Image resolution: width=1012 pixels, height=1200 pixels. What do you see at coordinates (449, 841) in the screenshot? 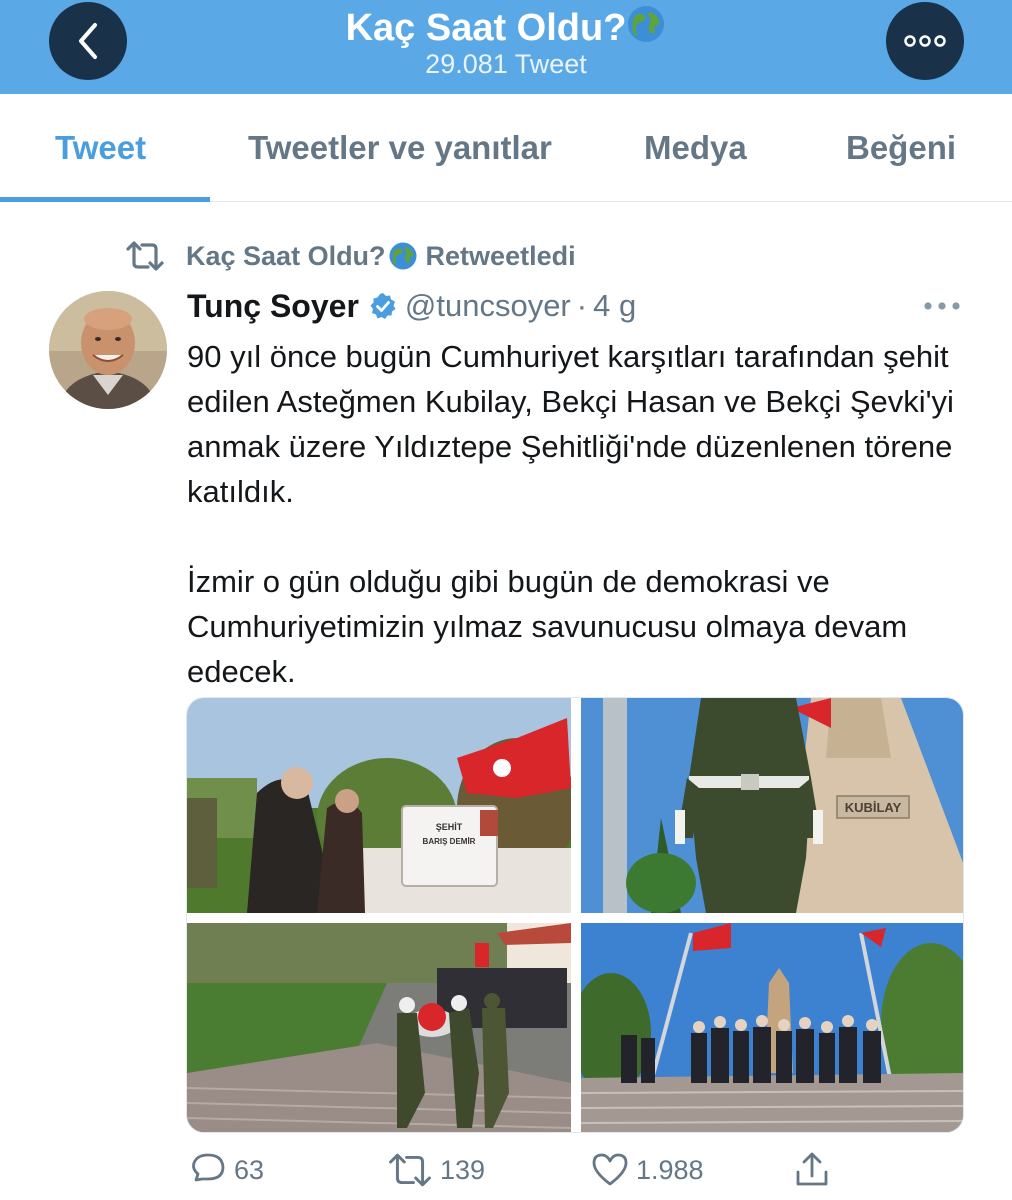
I see `headstone-name: BARIŞ DEMİR` at bounding box center [449, 841].